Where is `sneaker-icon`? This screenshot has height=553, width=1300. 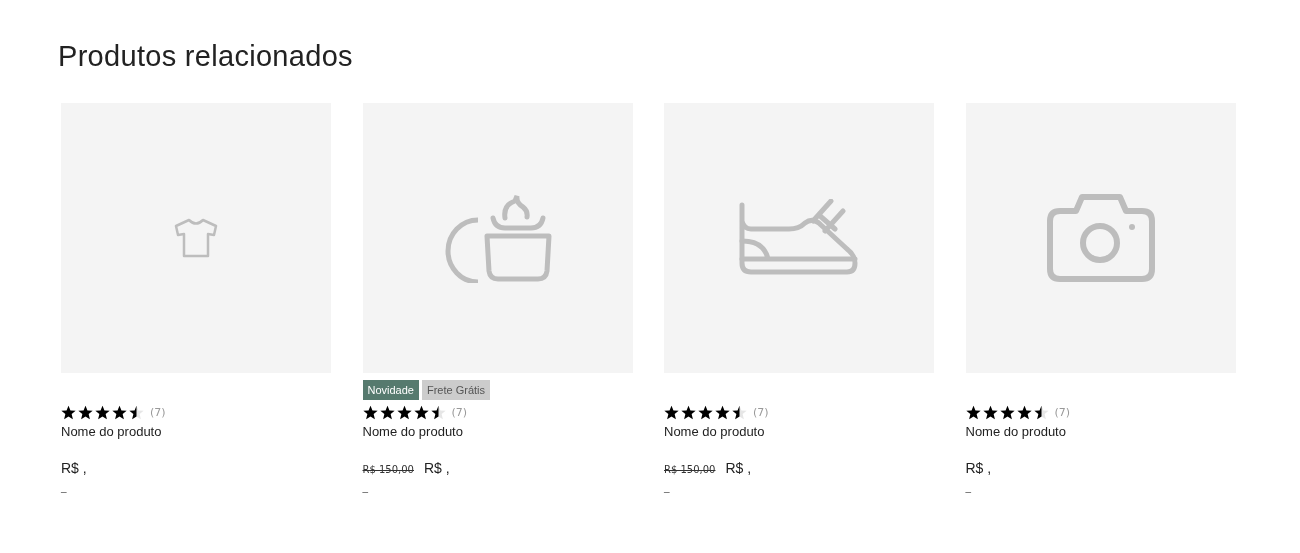
sneaker-icon is located at coordinates (799, 238).